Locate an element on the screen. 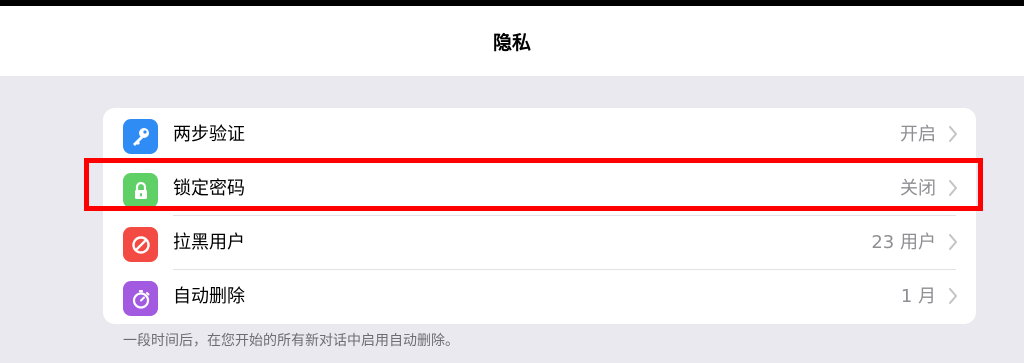 Image resolution: width=1024 pixels, height=363 pixels. row-value: 1 月 is located at coordinates (918, 296).